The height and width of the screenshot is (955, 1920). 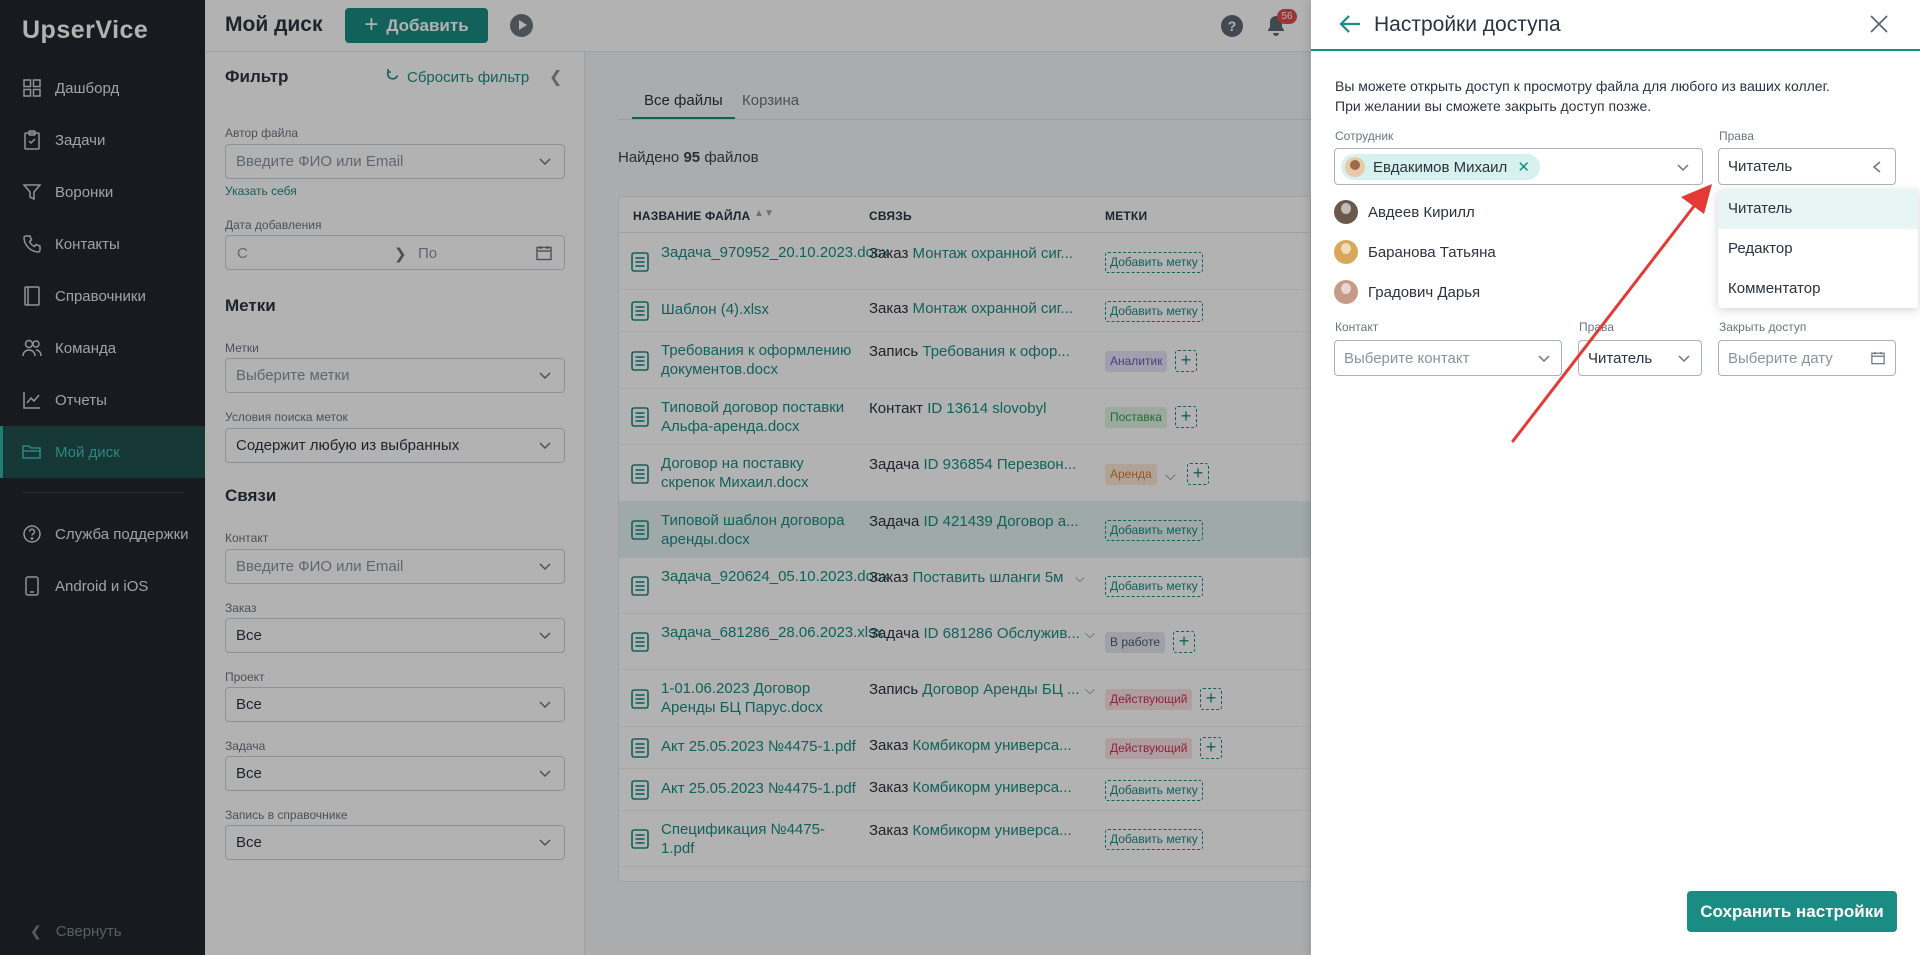 I want to click on rights-select: Читатель, so click(x=1807, y=166).